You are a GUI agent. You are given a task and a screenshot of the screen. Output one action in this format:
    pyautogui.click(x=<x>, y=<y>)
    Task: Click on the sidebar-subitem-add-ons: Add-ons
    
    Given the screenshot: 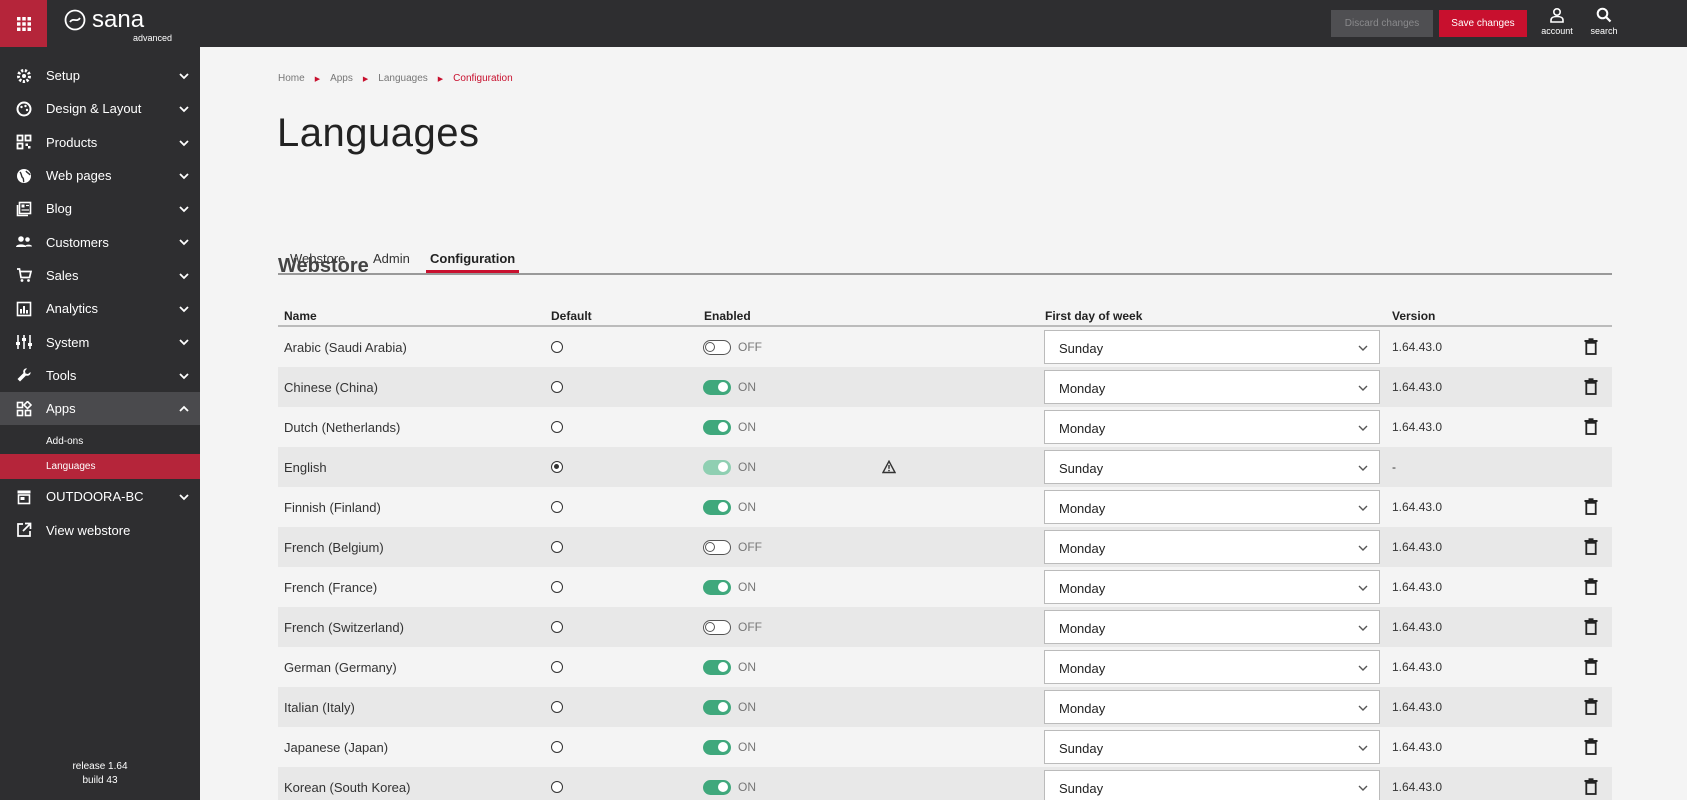 What is the action you would take?
    pyautogui.click(x=100, y=441)
    